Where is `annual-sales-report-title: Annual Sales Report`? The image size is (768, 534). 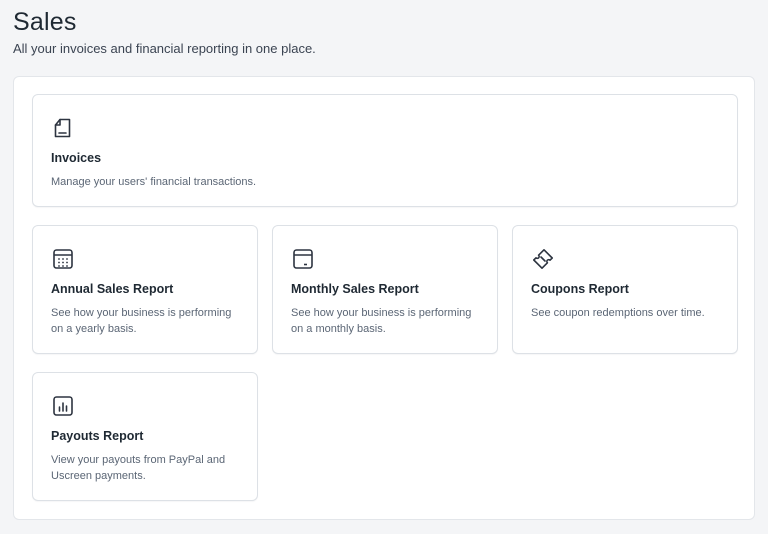
annual-sales-report-title: Annual Sales Report is located at coordinates (112, 289).